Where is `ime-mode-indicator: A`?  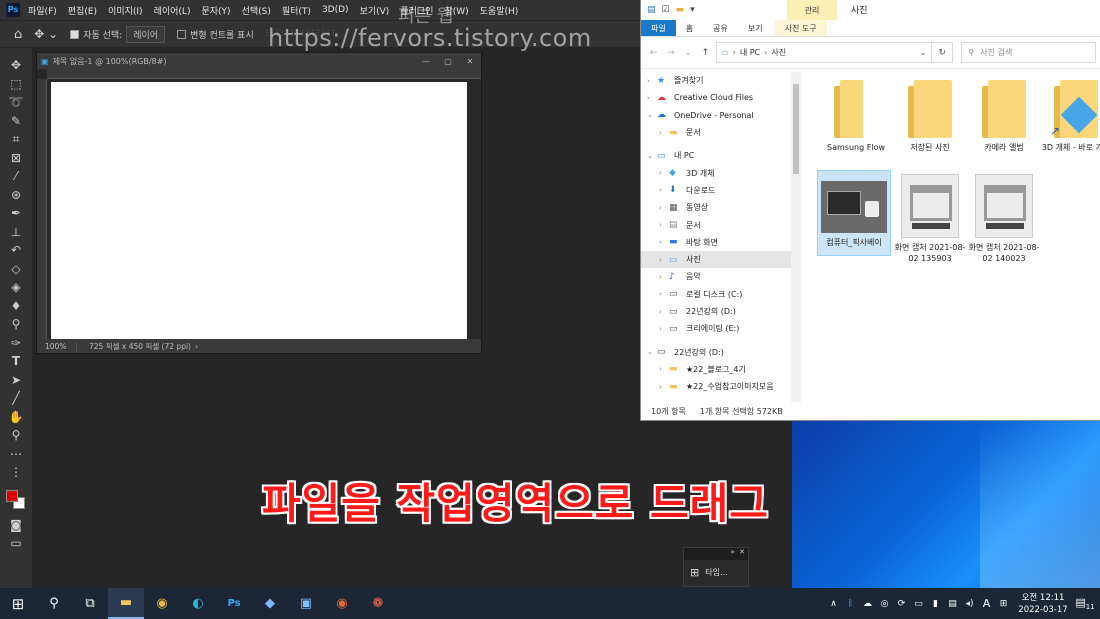
ime-mode-indicator: A is located at coordinates (986, 603).